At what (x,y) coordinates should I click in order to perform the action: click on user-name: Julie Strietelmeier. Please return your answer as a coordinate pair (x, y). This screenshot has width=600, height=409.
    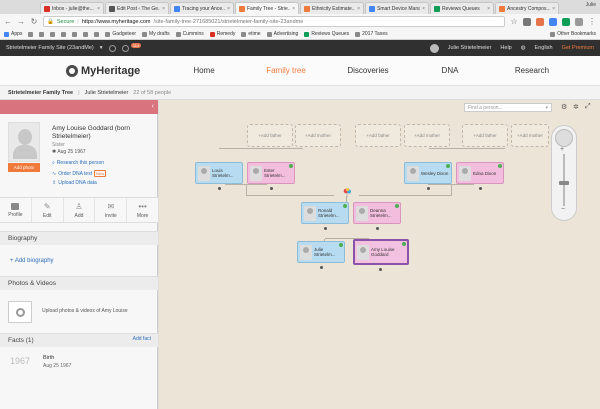
    Looking at the image, I should click on (470, 48).